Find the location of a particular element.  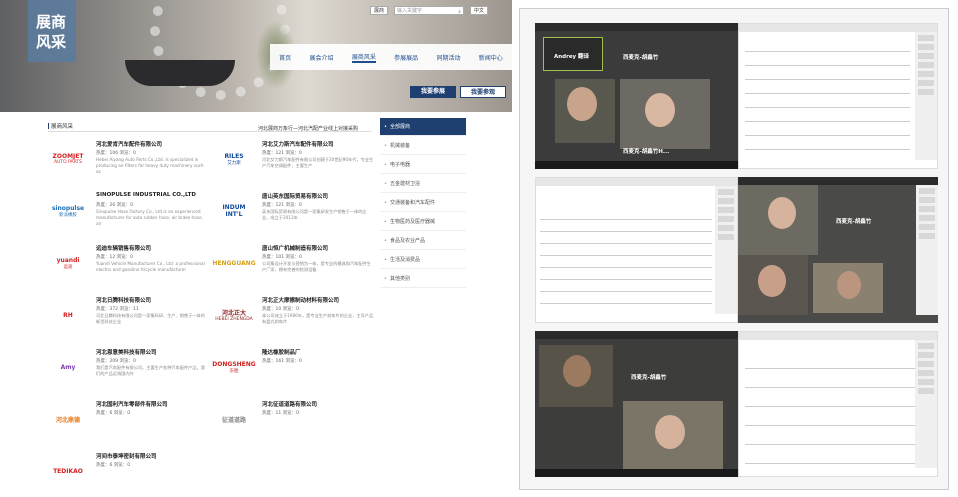

logo-subtext: 新派橡胶 is located at coordinates (67, 215).